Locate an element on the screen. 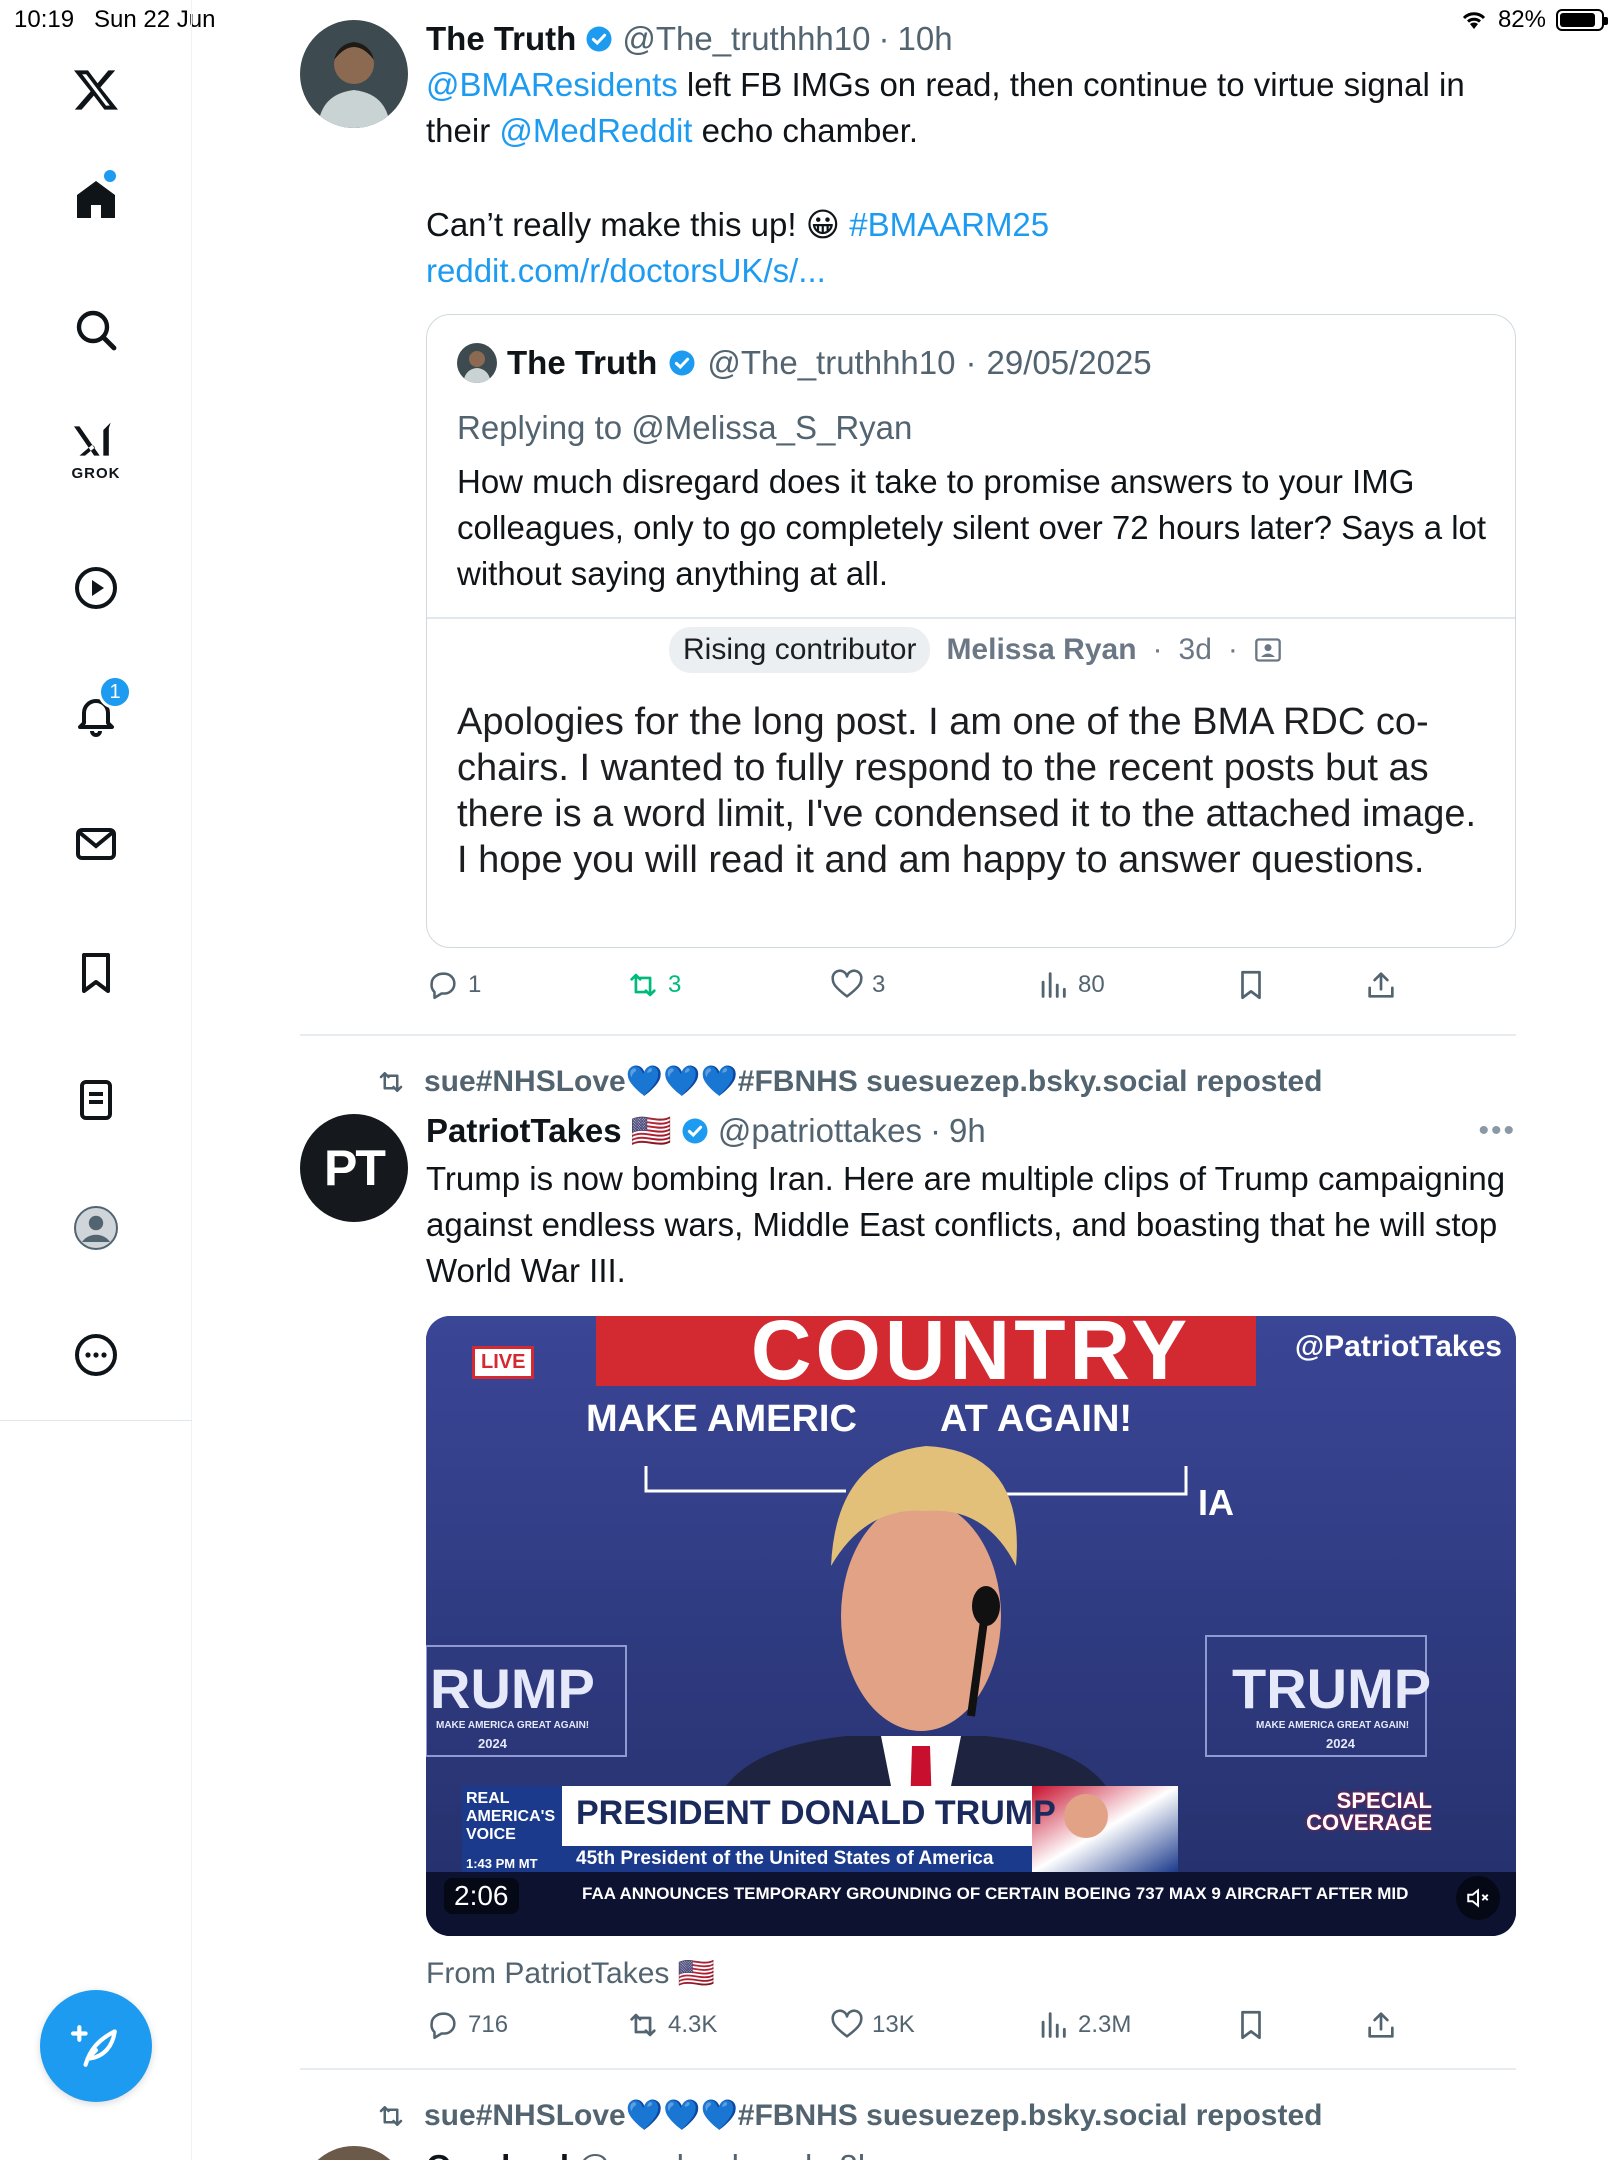 This screenshot has height=2160, width=1620. tweet-separator is located at coordinates (908, 2069).